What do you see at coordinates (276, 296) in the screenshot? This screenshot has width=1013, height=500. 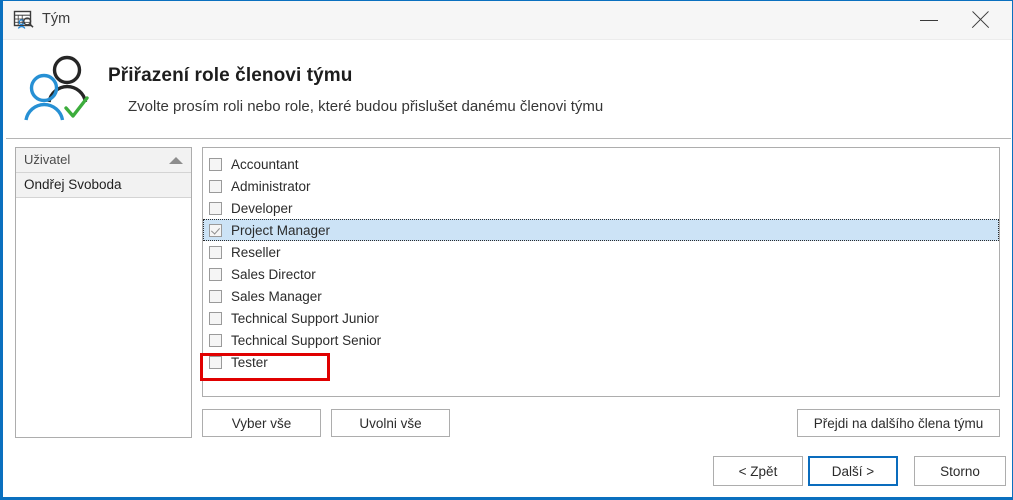 I see `role-label: Sales Manager` at bounding box center [276, 296].